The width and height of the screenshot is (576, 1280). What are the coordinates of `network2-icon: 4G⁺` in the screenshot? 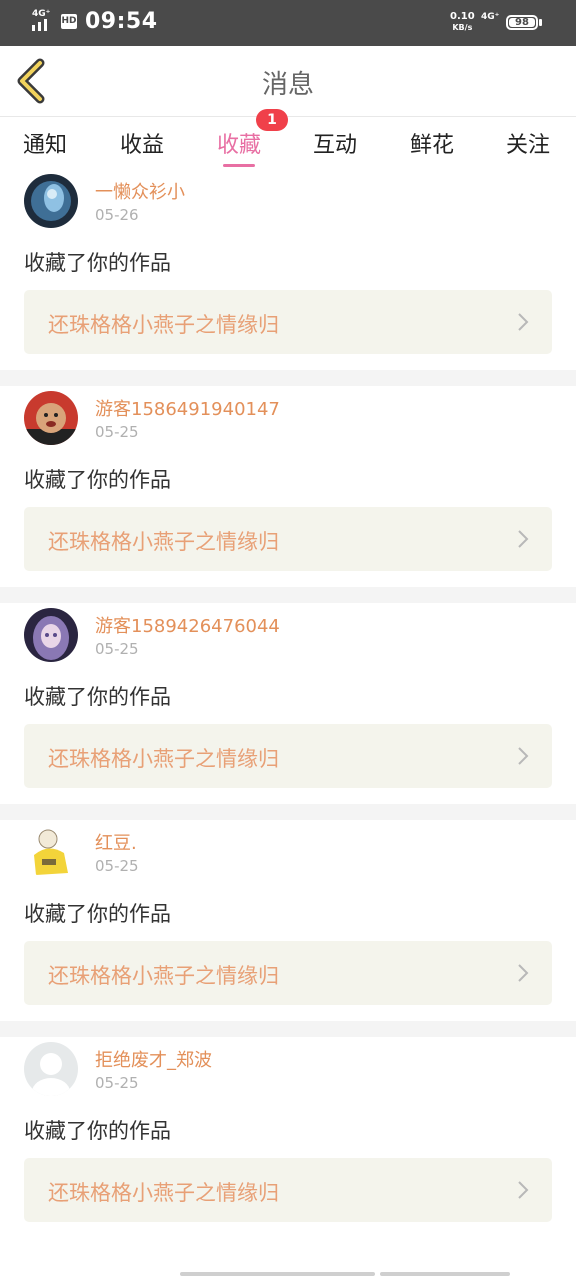 It's located at (490, 17).